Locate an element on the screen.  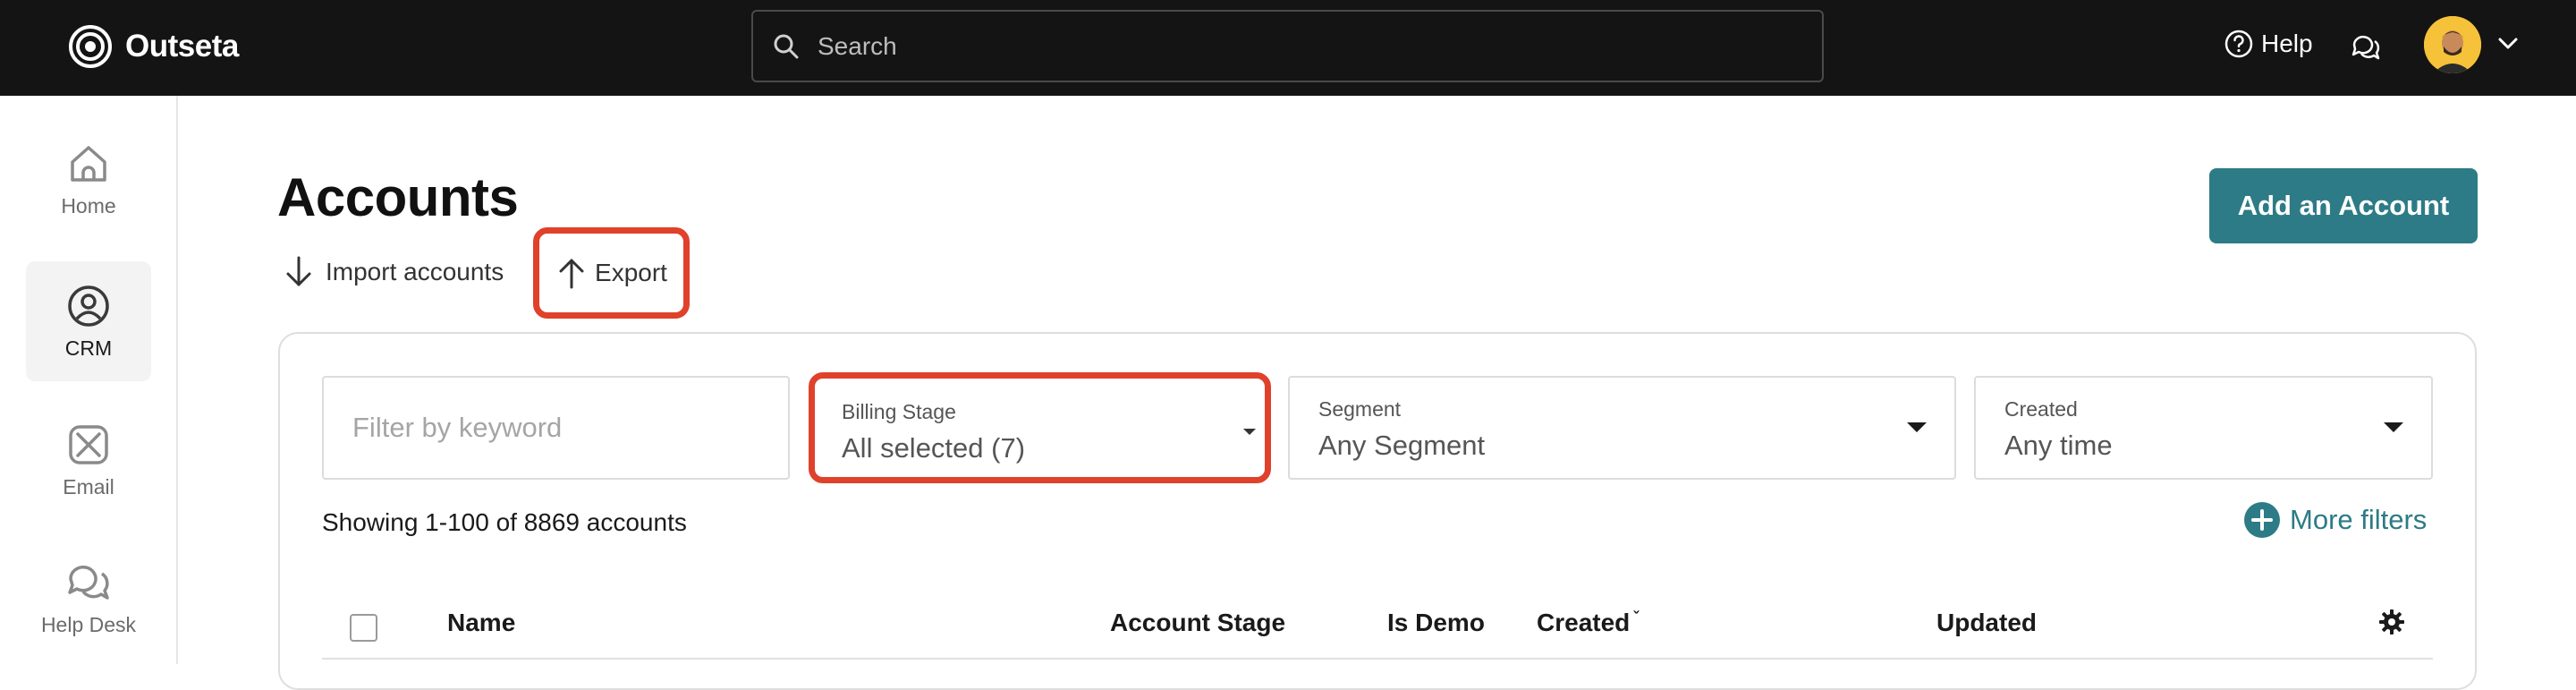
gear-icon is located at coordinates (2391, 622).